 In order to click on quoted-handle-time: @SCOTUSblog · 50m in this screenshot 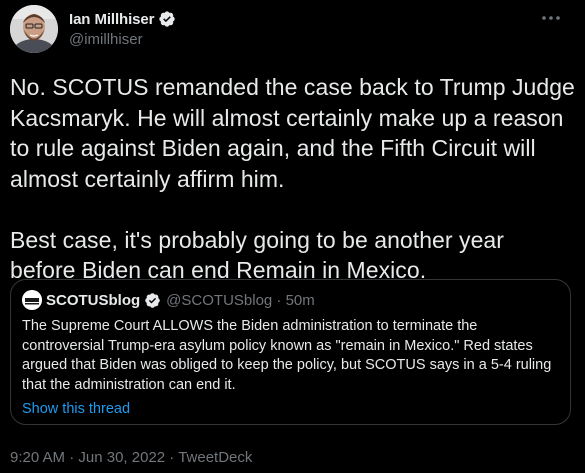, I will do `click(240, 300)`.